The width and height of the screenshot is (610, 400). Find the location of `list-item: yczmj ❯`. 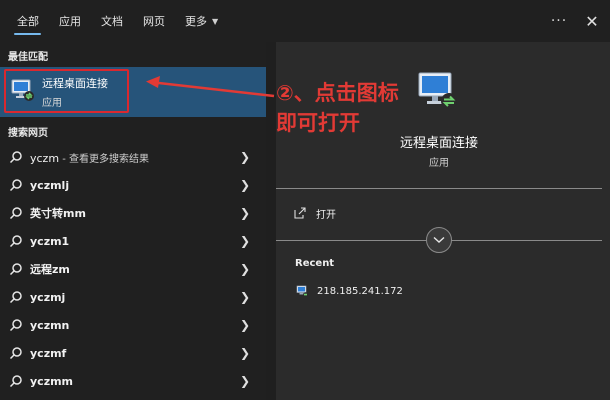

list-item: yczmj ❯ is located at coordinates (133, 297).